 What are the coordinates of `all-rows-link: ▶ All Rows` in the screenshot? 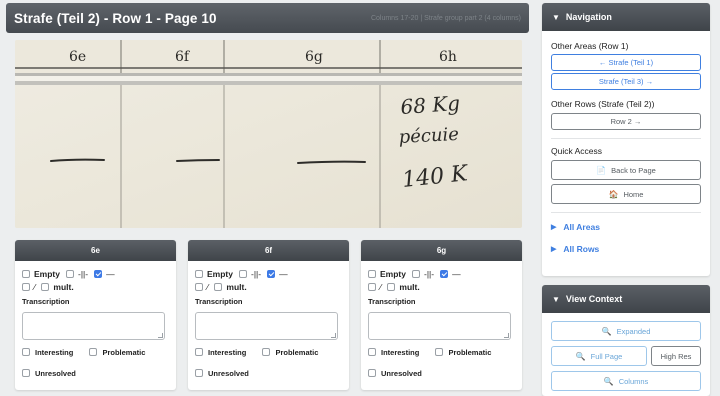 It's located at (626, 249).